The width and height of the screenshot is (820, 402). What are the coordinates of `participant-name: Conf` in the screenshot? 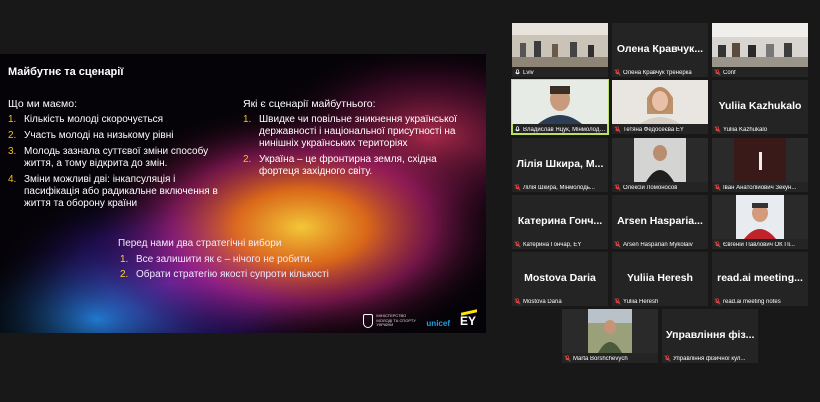 It's located at (729, 72).